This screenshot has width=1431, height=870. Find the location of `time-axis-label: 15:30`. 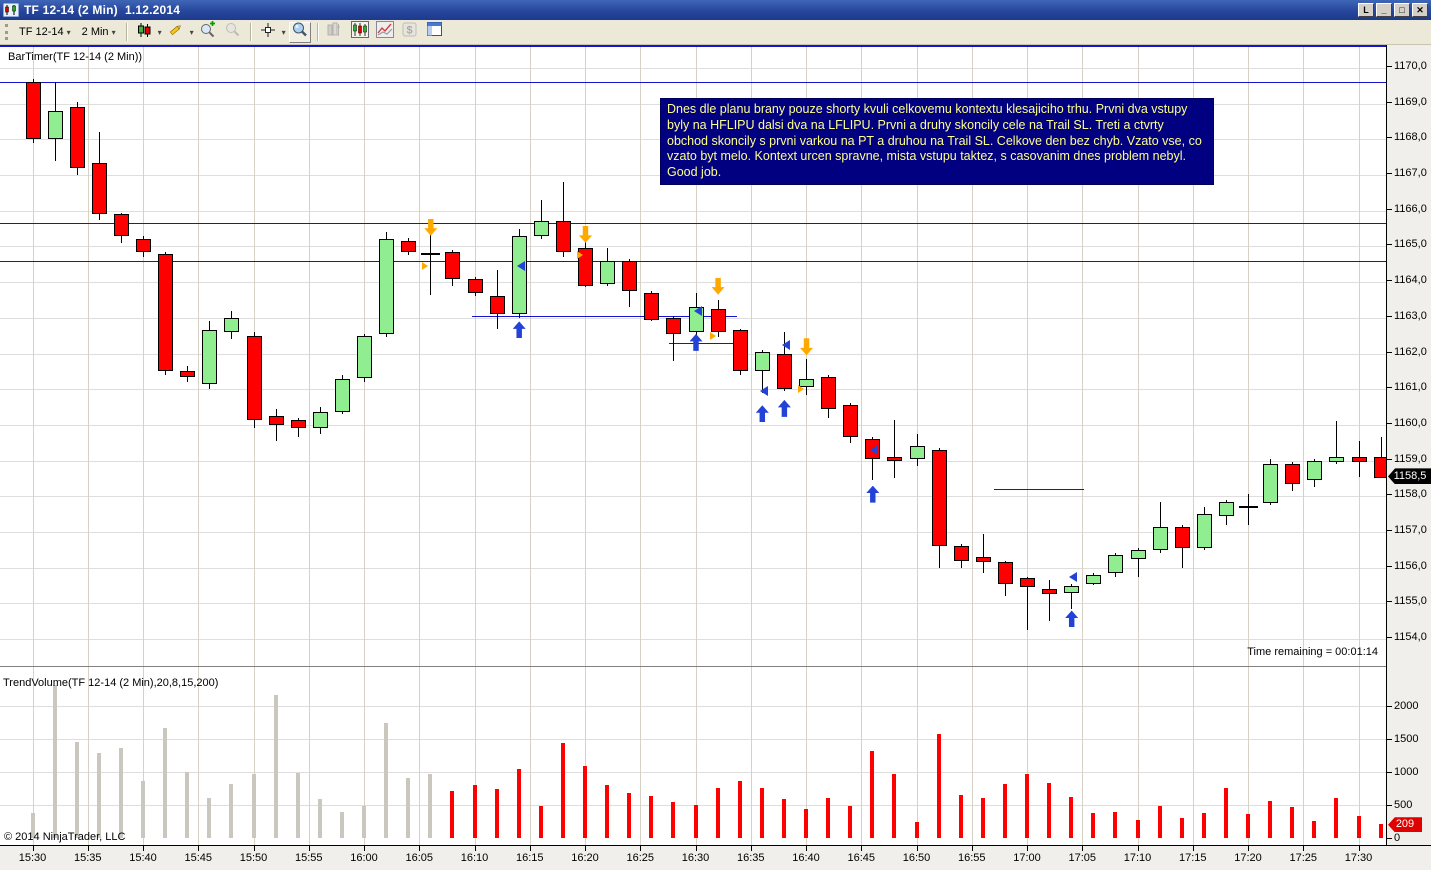

time-axis-label: 15:30 is located at coordinates (32, 858).